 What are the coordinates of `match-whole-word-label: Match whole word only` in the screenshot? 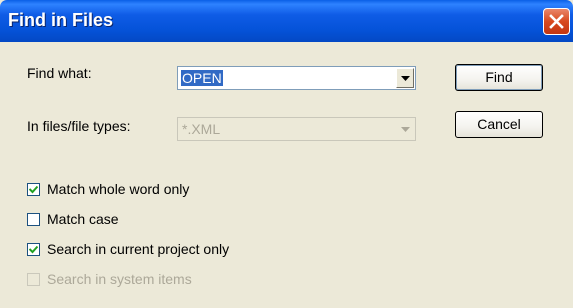 It's located at (118, 189).